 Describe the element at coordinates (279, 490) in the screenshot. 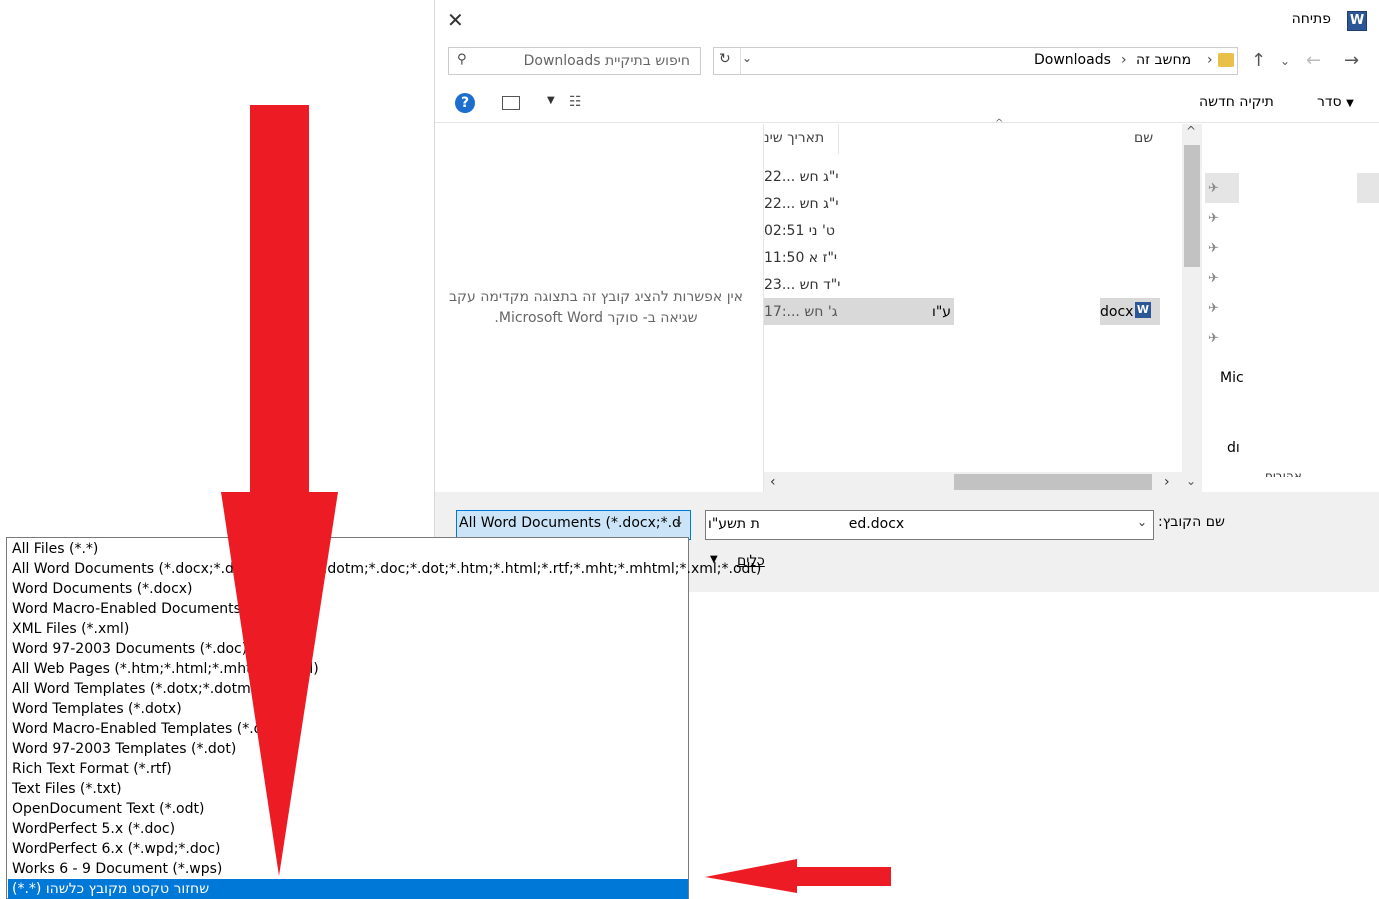

I see `down-arrow-annotation` at that location.